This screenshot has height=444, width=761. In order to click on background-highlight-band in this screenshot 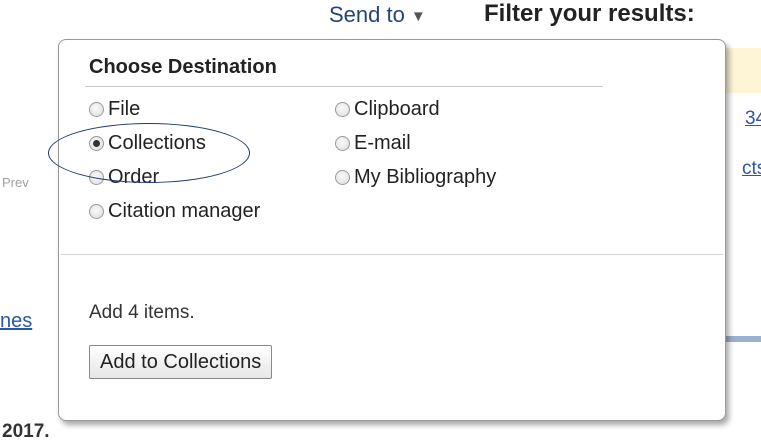, I will do `click(743, 70)`.